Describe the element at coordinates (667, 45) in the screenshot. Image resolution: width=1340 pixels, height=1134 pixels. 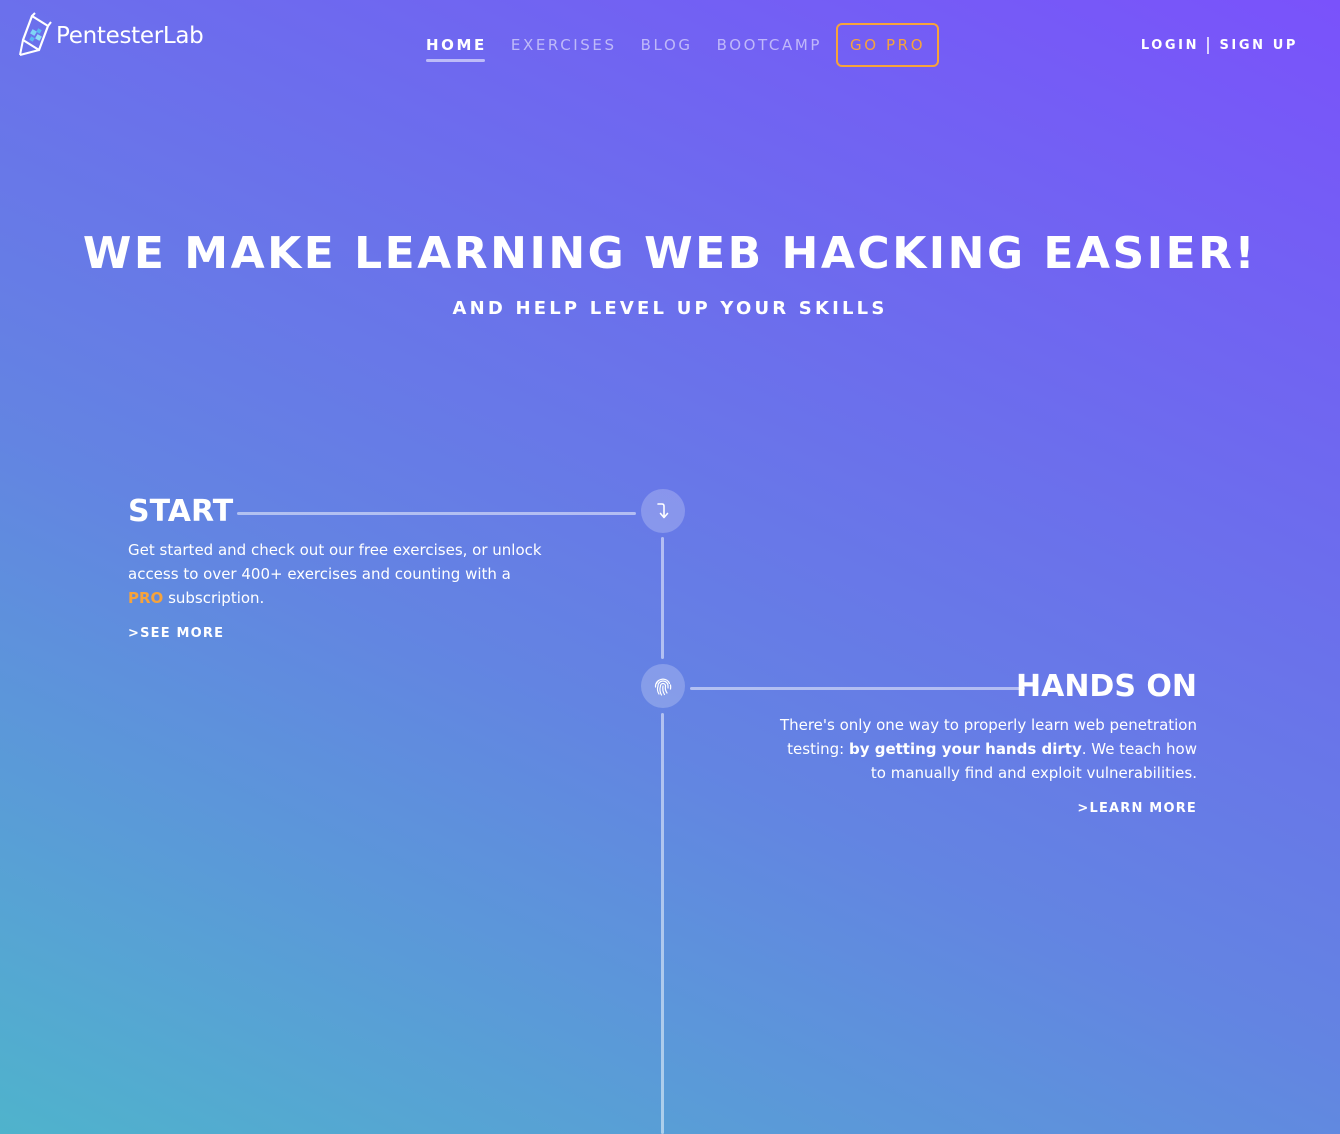
I see `nav-blog: BLOG` at that location.